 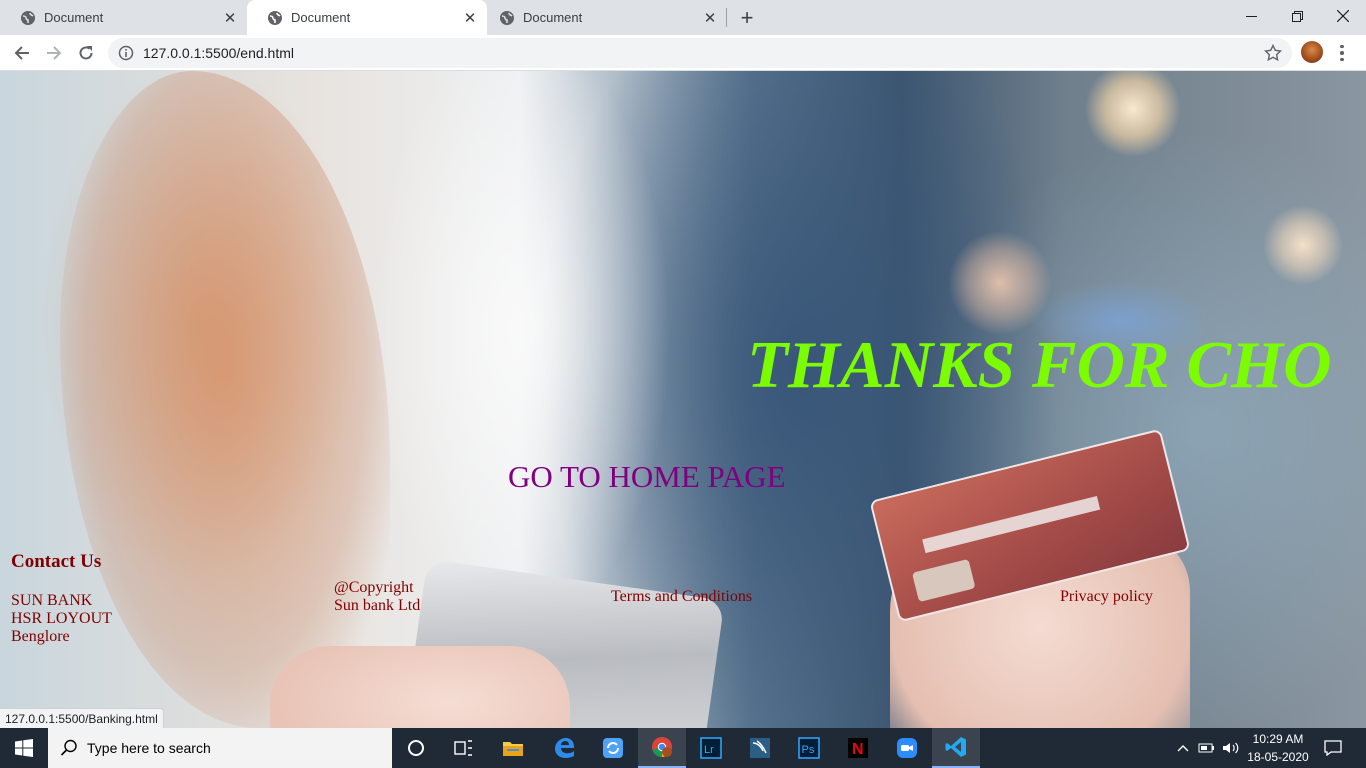 What do you see at coordinates (24, 748) in the screenshot?
I see `windows-start-icon` at bounding box center [24, 748].